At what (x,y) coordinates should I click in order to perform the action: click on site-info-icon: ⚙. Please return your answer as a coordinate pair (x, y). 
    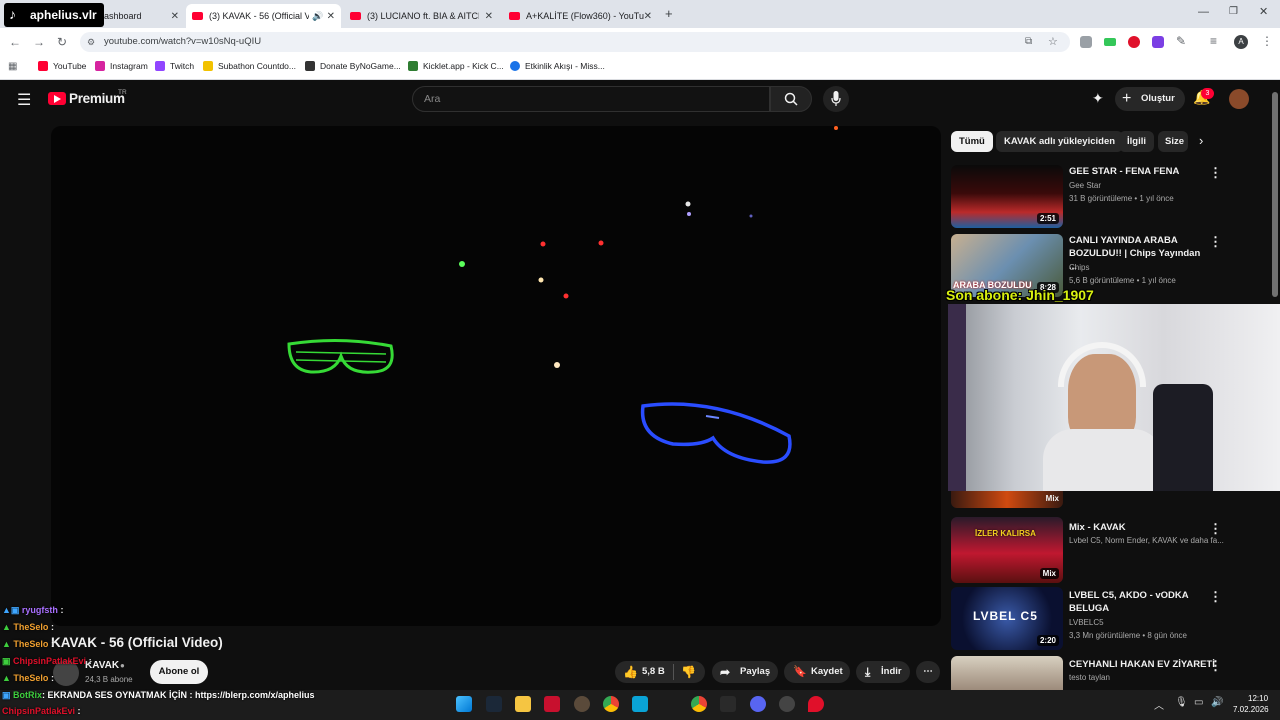
    Looking at the image, I should click on (91, 42).